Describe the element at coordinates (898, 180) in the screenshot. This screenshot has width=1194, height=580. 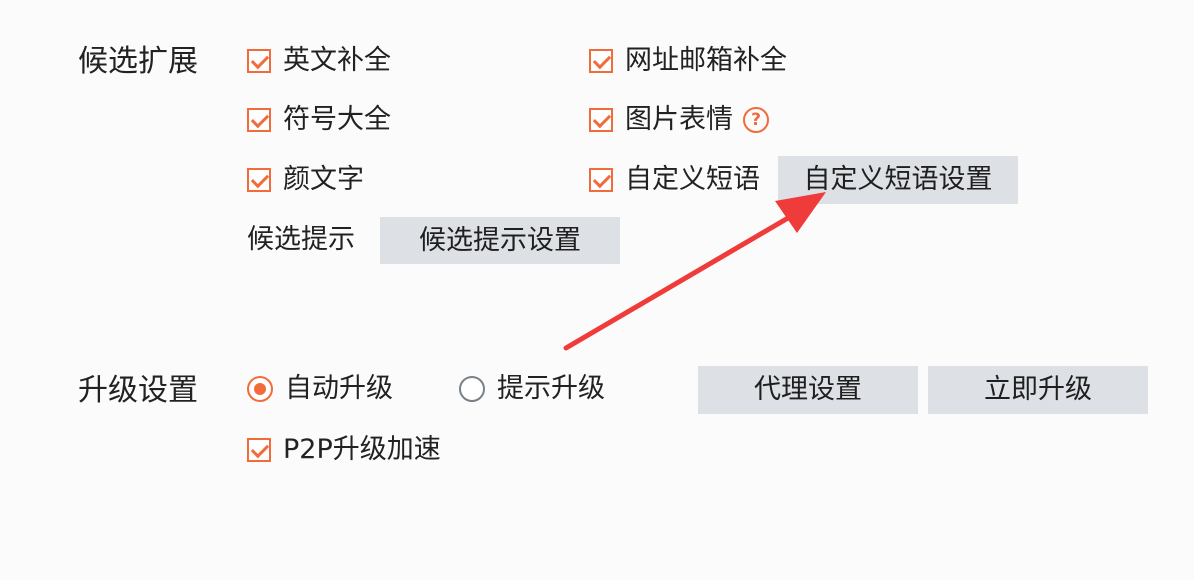
I see `custom-phrase-settings-button: 自定义短语设置` at that location.